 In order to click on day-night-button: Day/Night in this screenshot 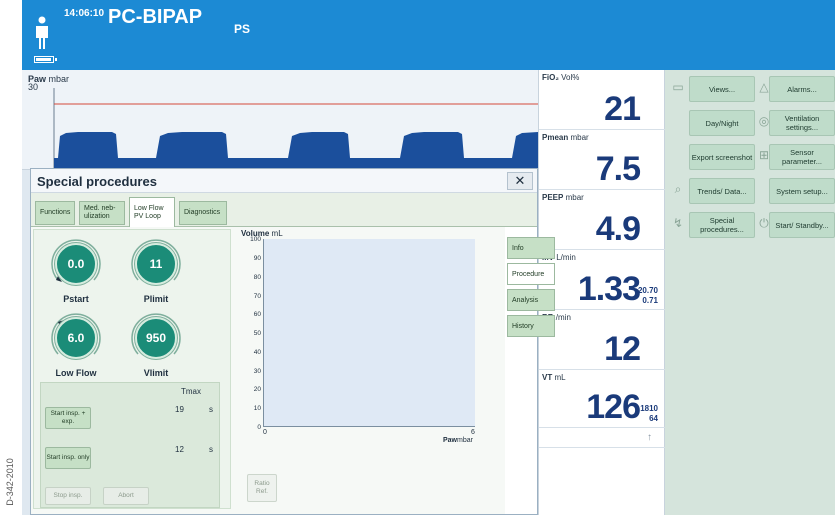, I will do `click(722, 123)`.